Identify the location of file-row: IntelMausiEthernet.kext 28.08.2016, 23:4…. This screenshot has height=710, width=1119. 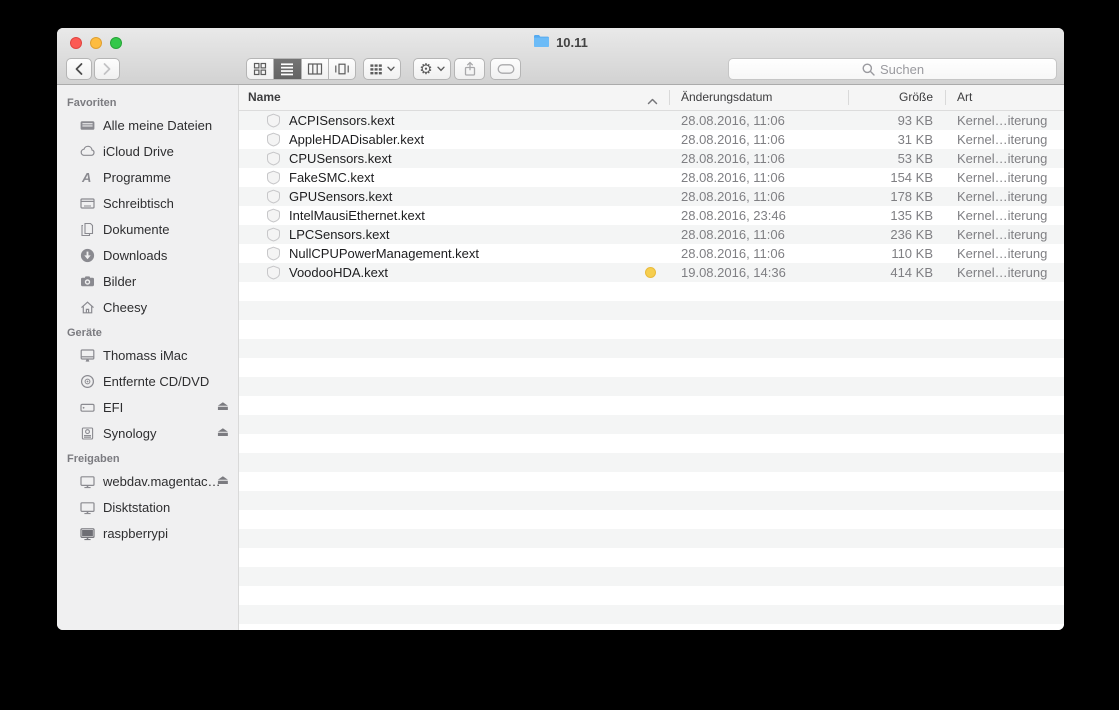
(651, 215).